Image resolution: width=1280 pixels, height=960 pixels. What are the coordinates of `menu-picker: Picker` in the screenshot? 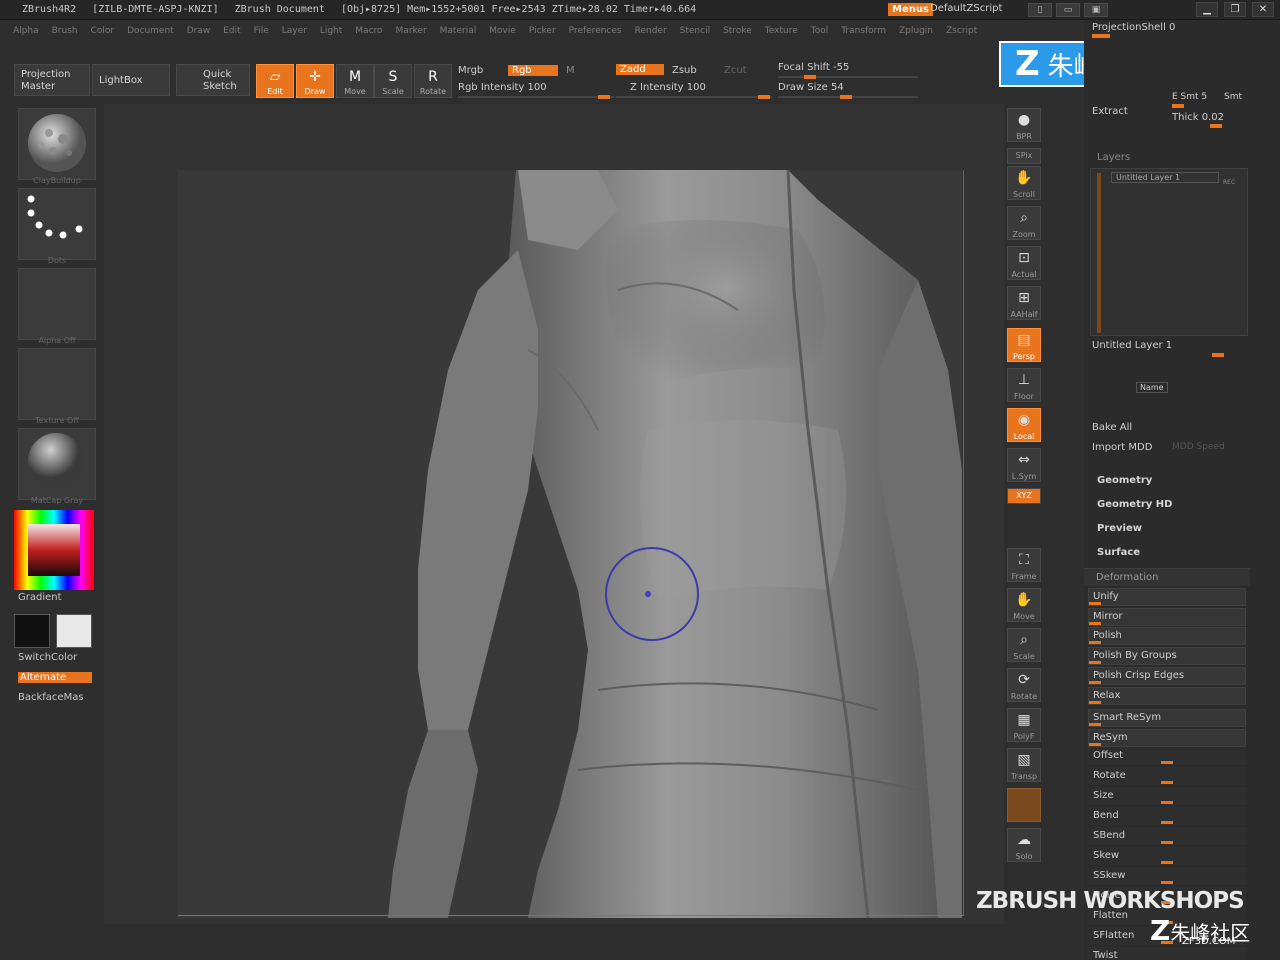 It's located at (542, 31).